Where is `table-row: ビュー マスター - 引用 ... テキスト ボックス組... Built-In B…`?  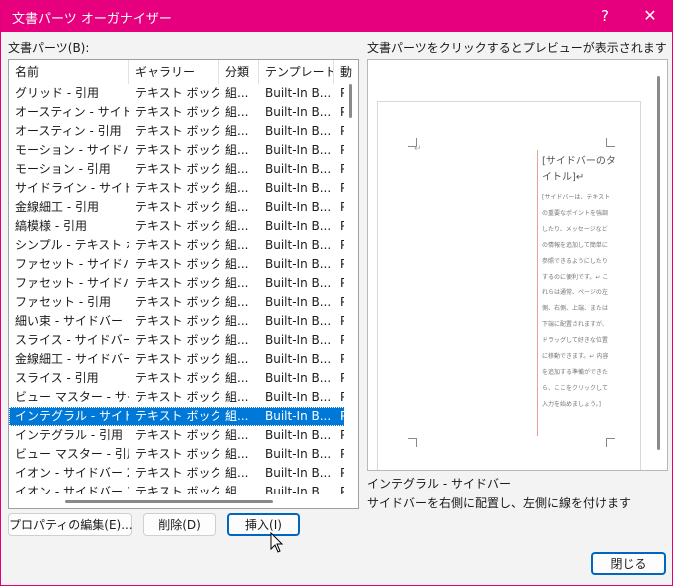 table-row: ビュー マスター - 引用 ... テキスト ボックス組... Built-In B… is located at coordinates (178, 454).